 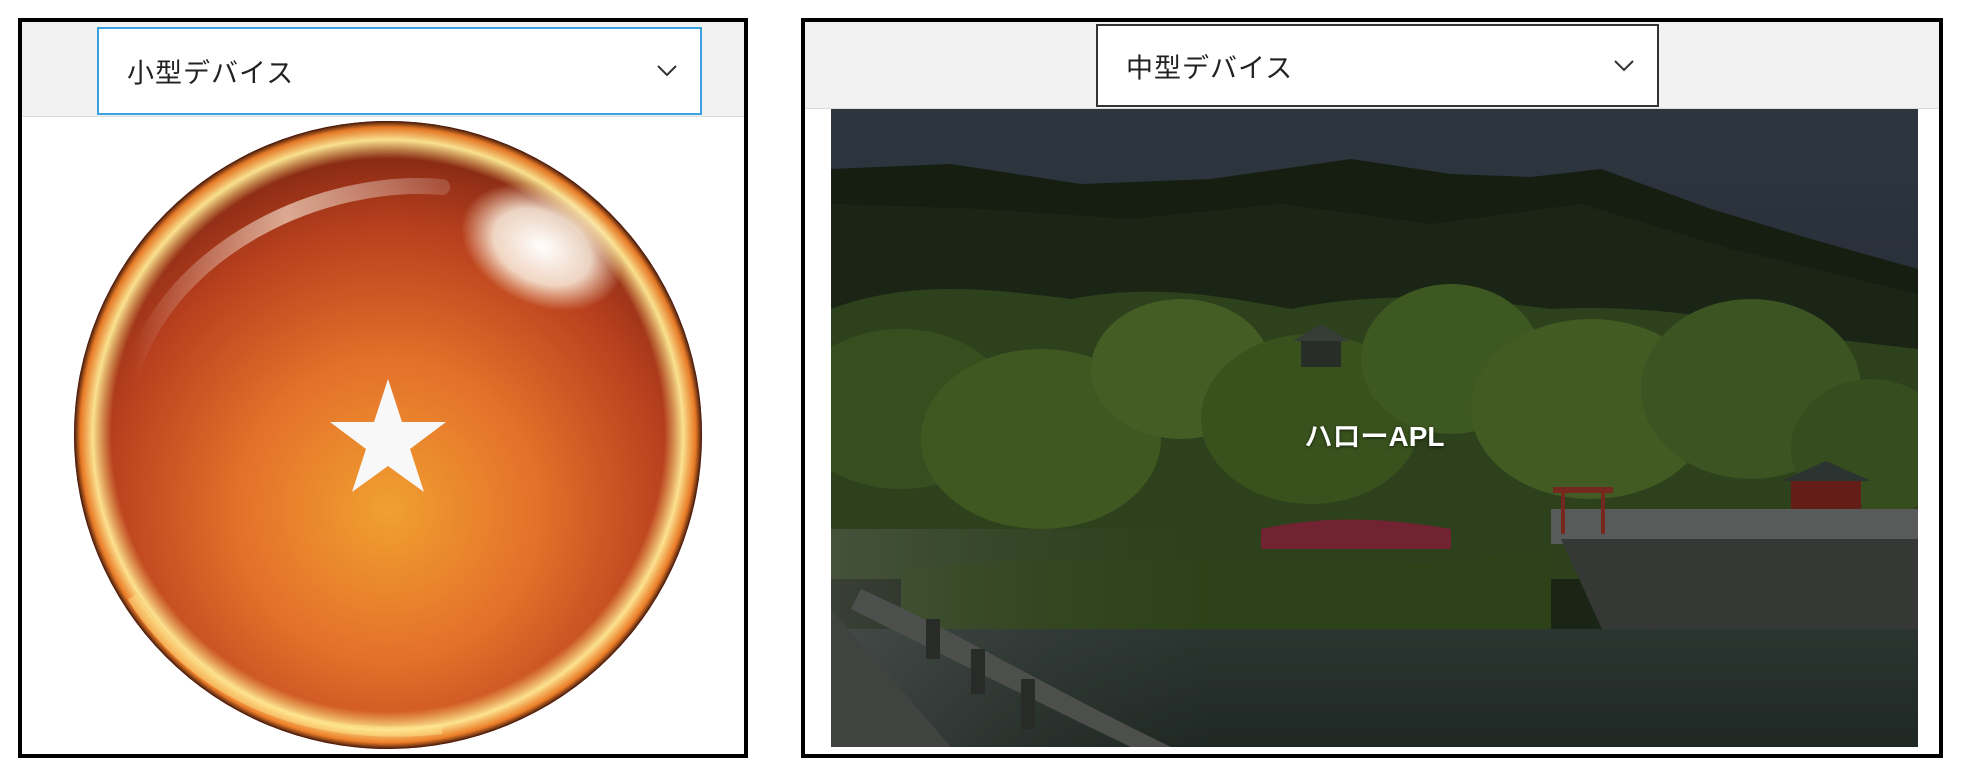 What do you see at coordinates (1374, 436) in the screenshot?
I see `hello-apl-text: ハローAPL` at bounding box center [1374, 436].